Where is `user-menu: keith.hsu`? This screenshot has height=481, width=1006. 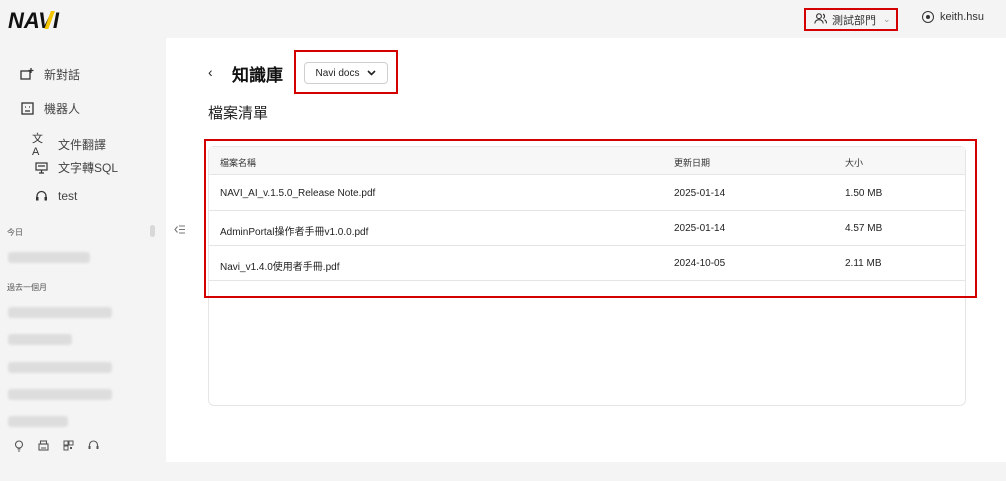
user-menu: keith.hsu is located at coordinates (953, 17).